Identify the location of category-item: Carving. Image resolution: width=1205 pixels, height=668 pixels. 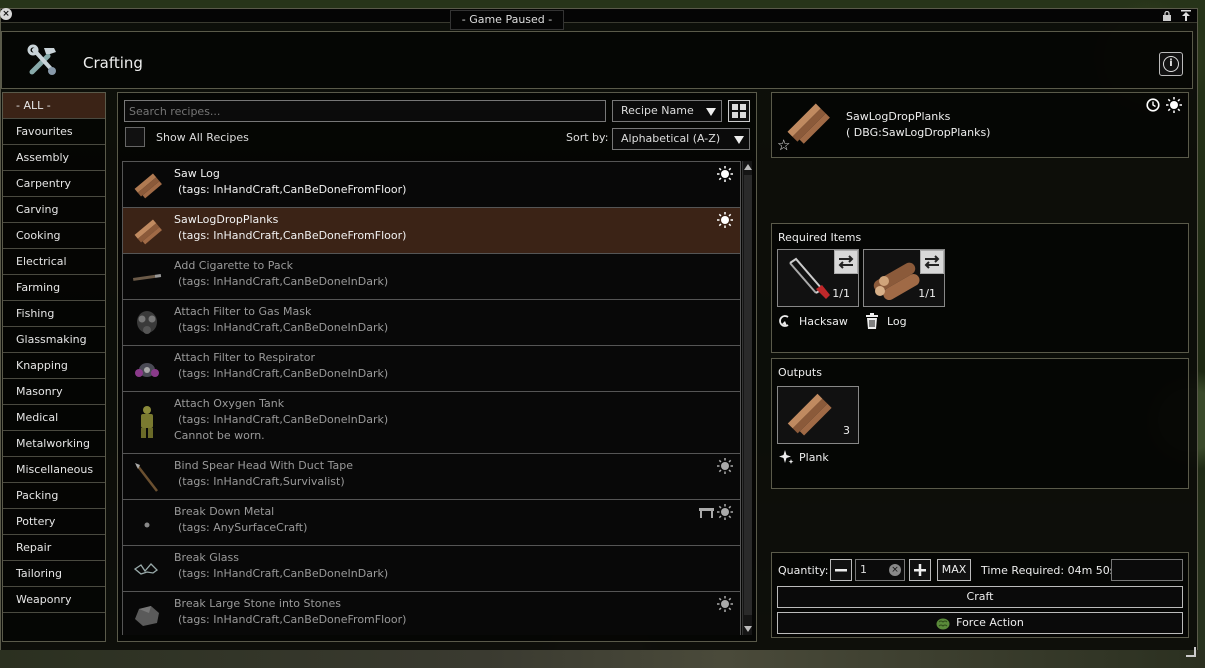
(54, 210).